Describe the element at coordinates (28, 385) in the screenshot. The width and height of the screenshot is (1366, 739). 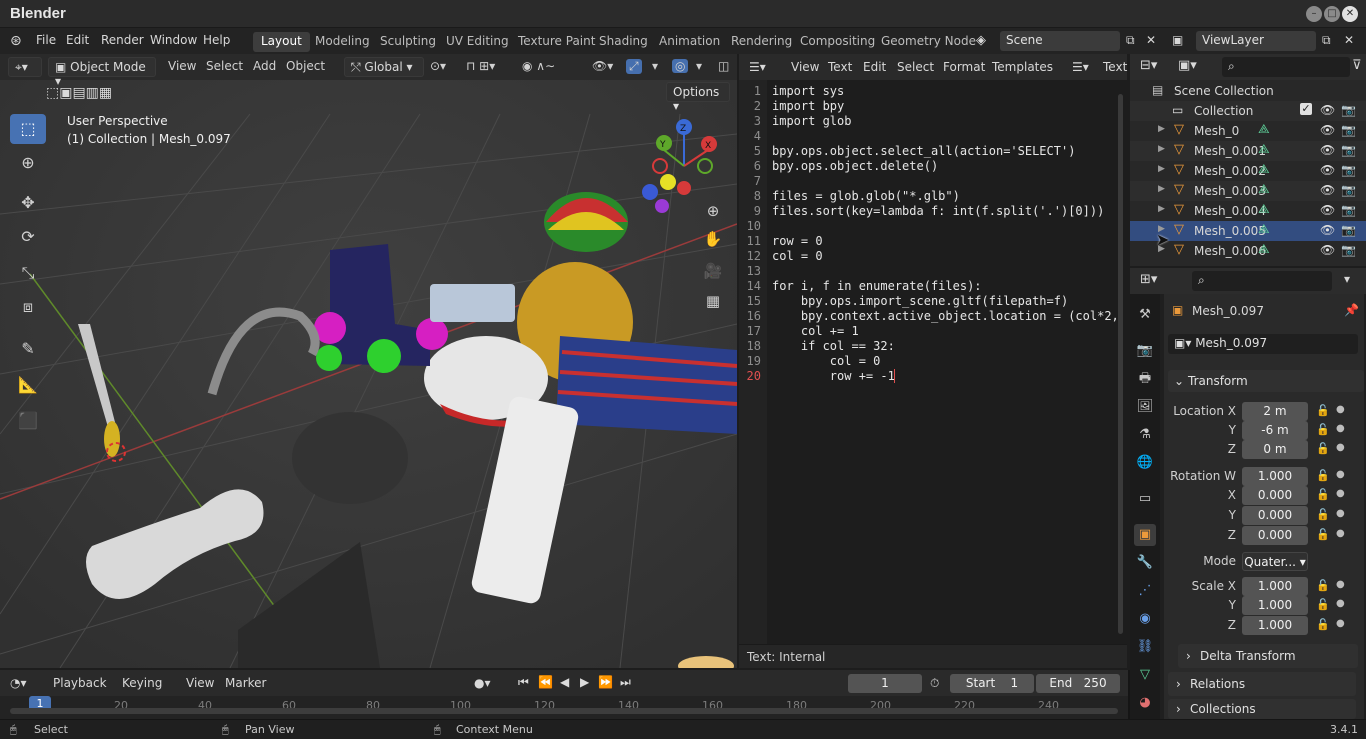
I see `measure-tool-icon: 📐` at that location.